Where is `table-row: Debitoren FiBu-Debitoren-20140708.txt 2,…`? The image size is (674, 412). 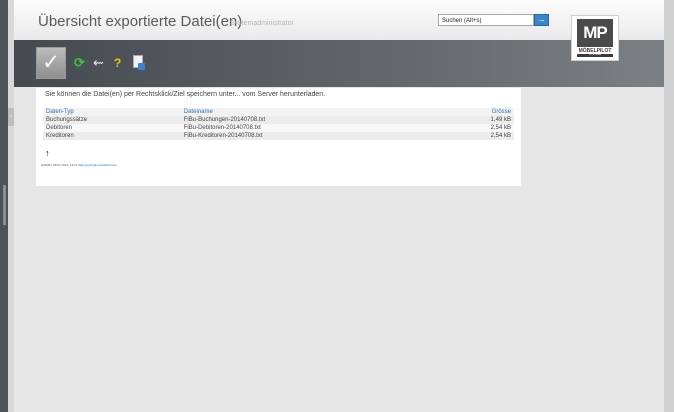
table-row: Debitoren FiBu-Debitoren-20140708.txt 2,… is located at coordinates (278, 128).